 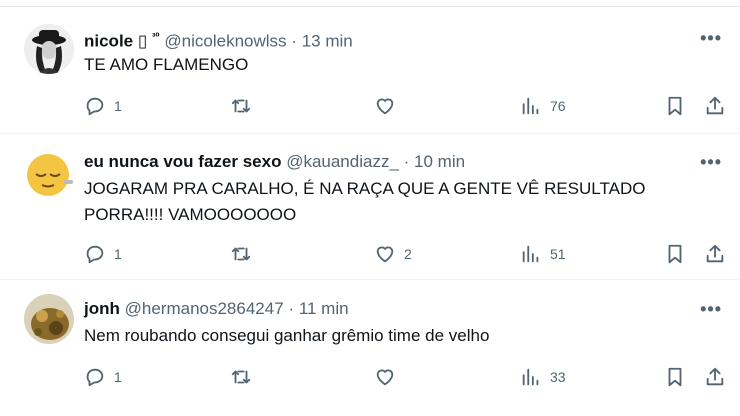 I want to click on tweet-header: nicole ▯ ³⁰ @nicoleknowlss · 13 min, so click(x=218, y=40).